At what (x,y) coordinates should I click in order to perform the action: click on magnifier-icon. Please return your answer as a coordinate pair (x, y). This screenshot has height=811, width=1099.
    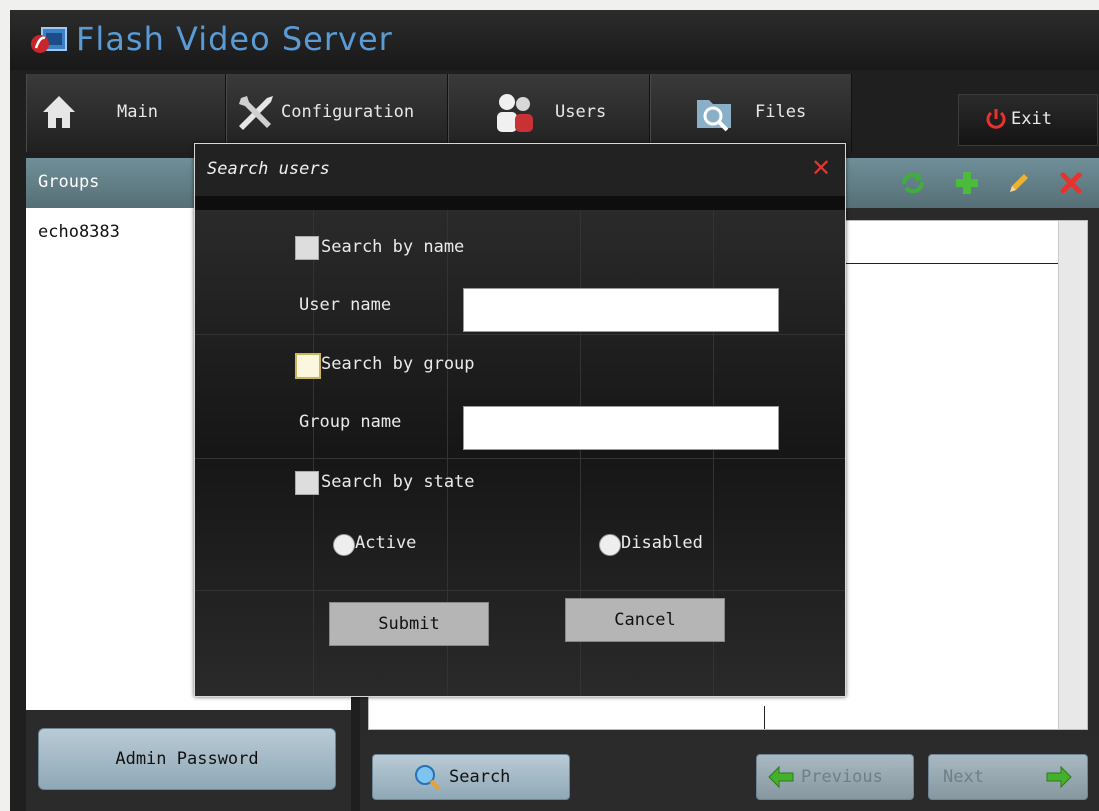
    Looking at the image, I should click on (428, 778).